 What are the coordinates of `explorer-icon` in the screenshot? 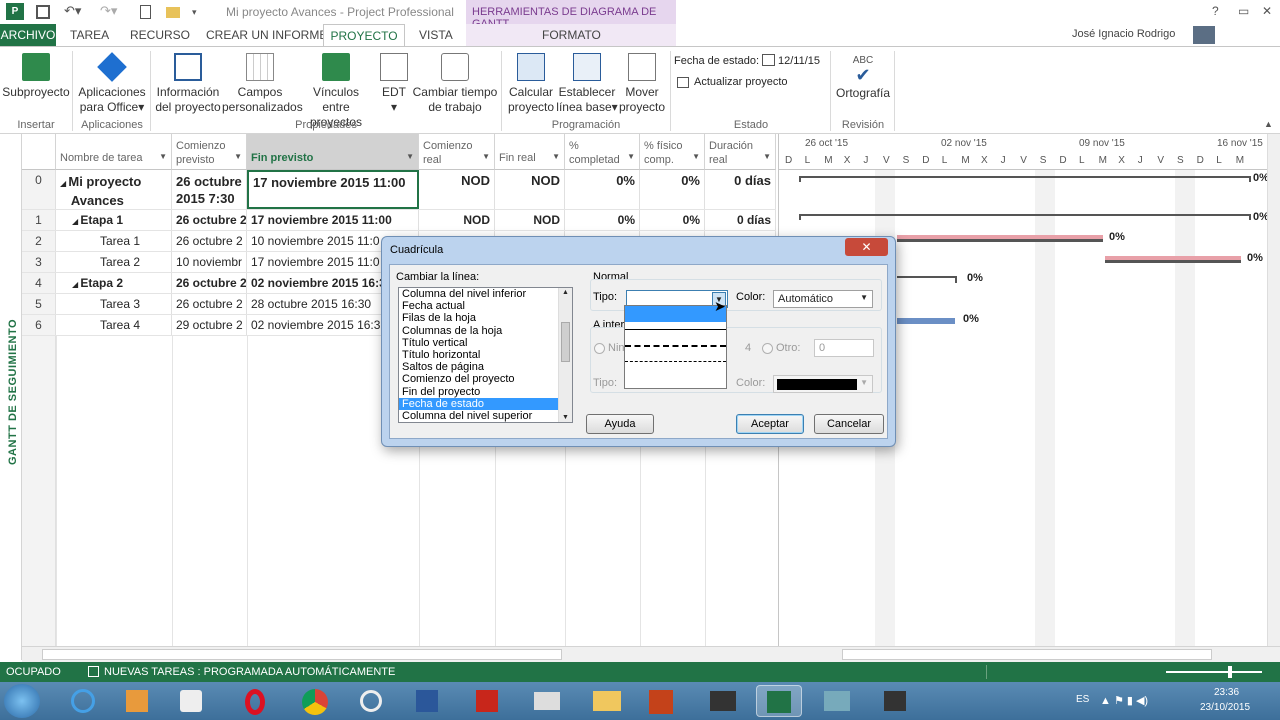 It's located at (607, 701).